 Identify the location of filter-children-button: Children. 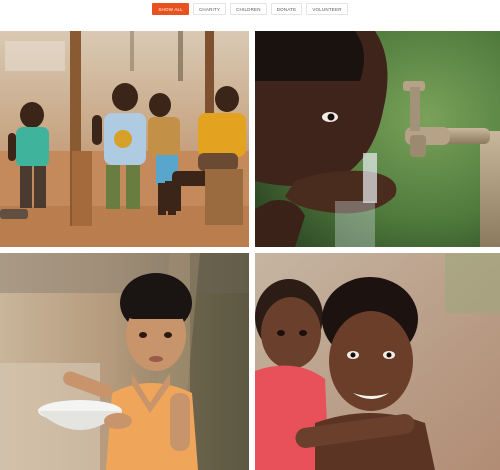
(248, 9).